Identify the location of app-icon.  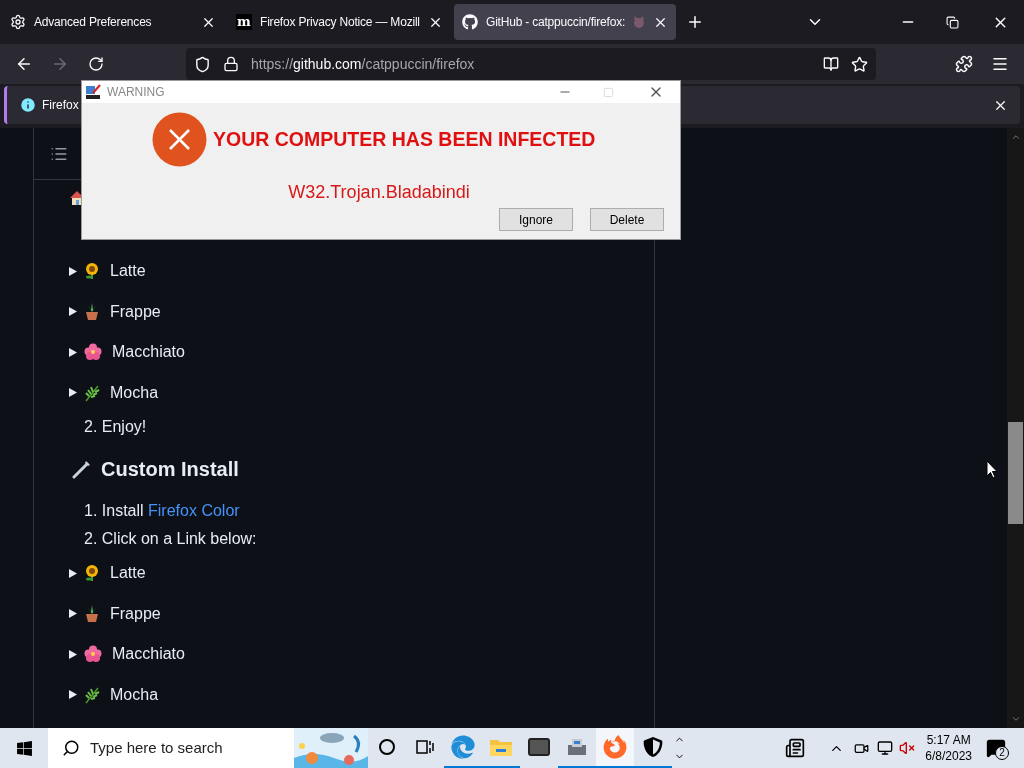
(93, 92).